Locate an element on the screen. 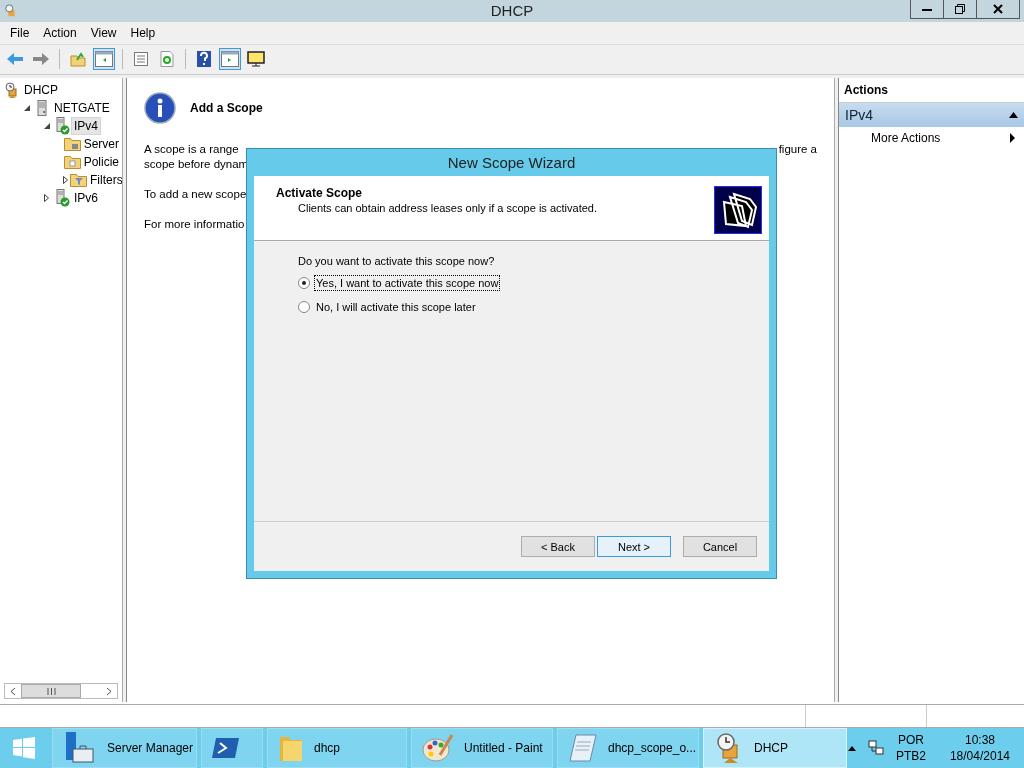 This screenshot has height=768, width=1024. server-clock-icon is located at coordinates (11, 89).